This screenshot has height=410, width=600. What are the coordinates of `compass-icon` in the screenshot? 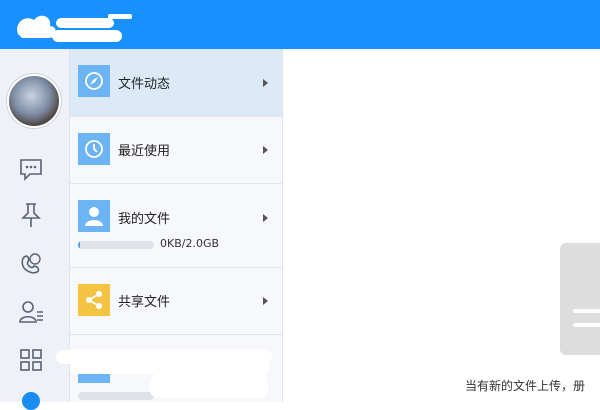 It's located at (94, 81).